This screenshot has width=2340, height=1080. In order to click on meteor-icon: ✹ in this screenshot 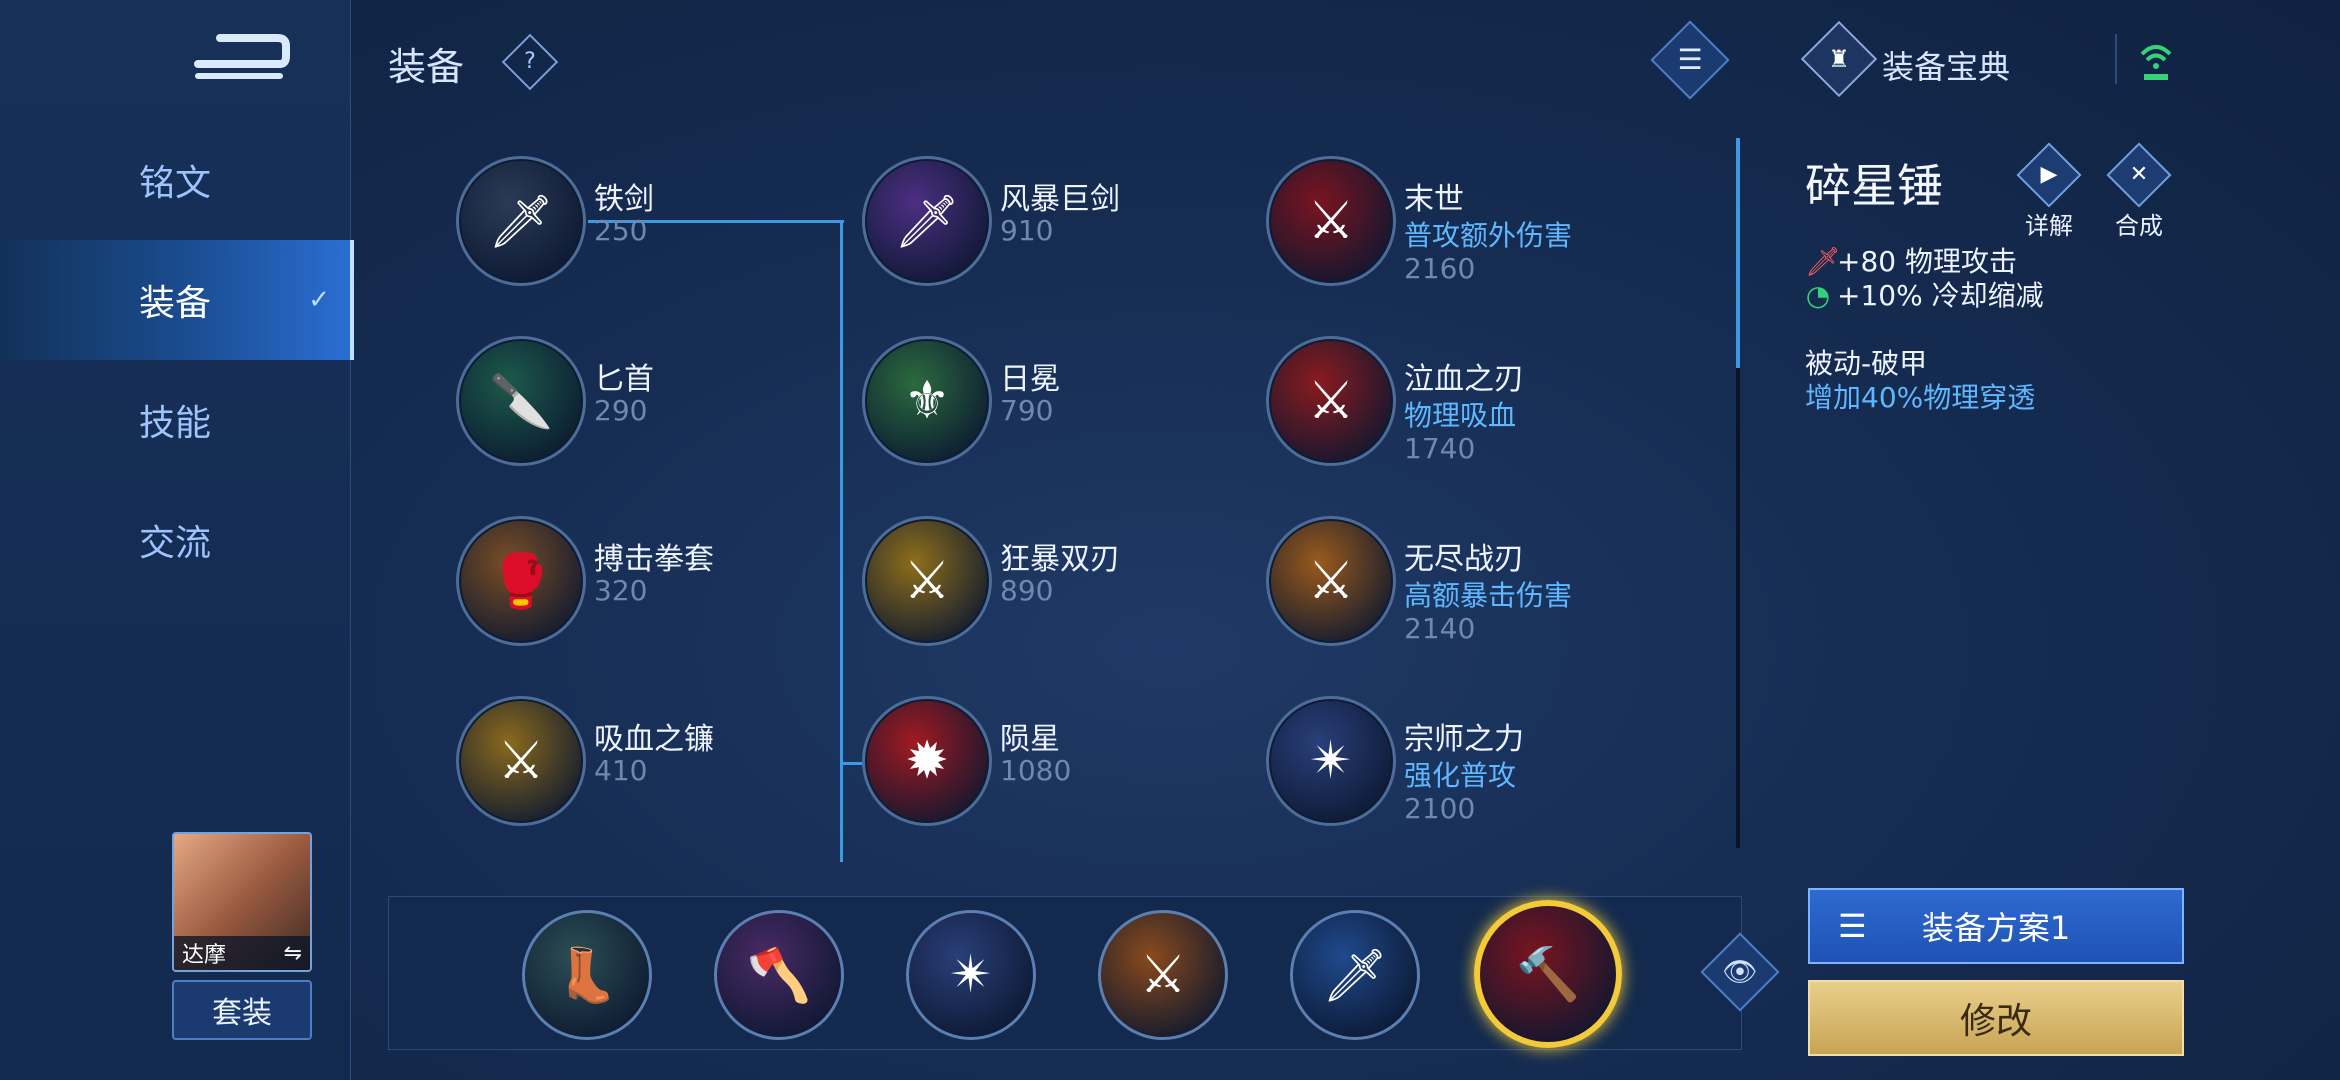, I will do `click(927, 761)`.